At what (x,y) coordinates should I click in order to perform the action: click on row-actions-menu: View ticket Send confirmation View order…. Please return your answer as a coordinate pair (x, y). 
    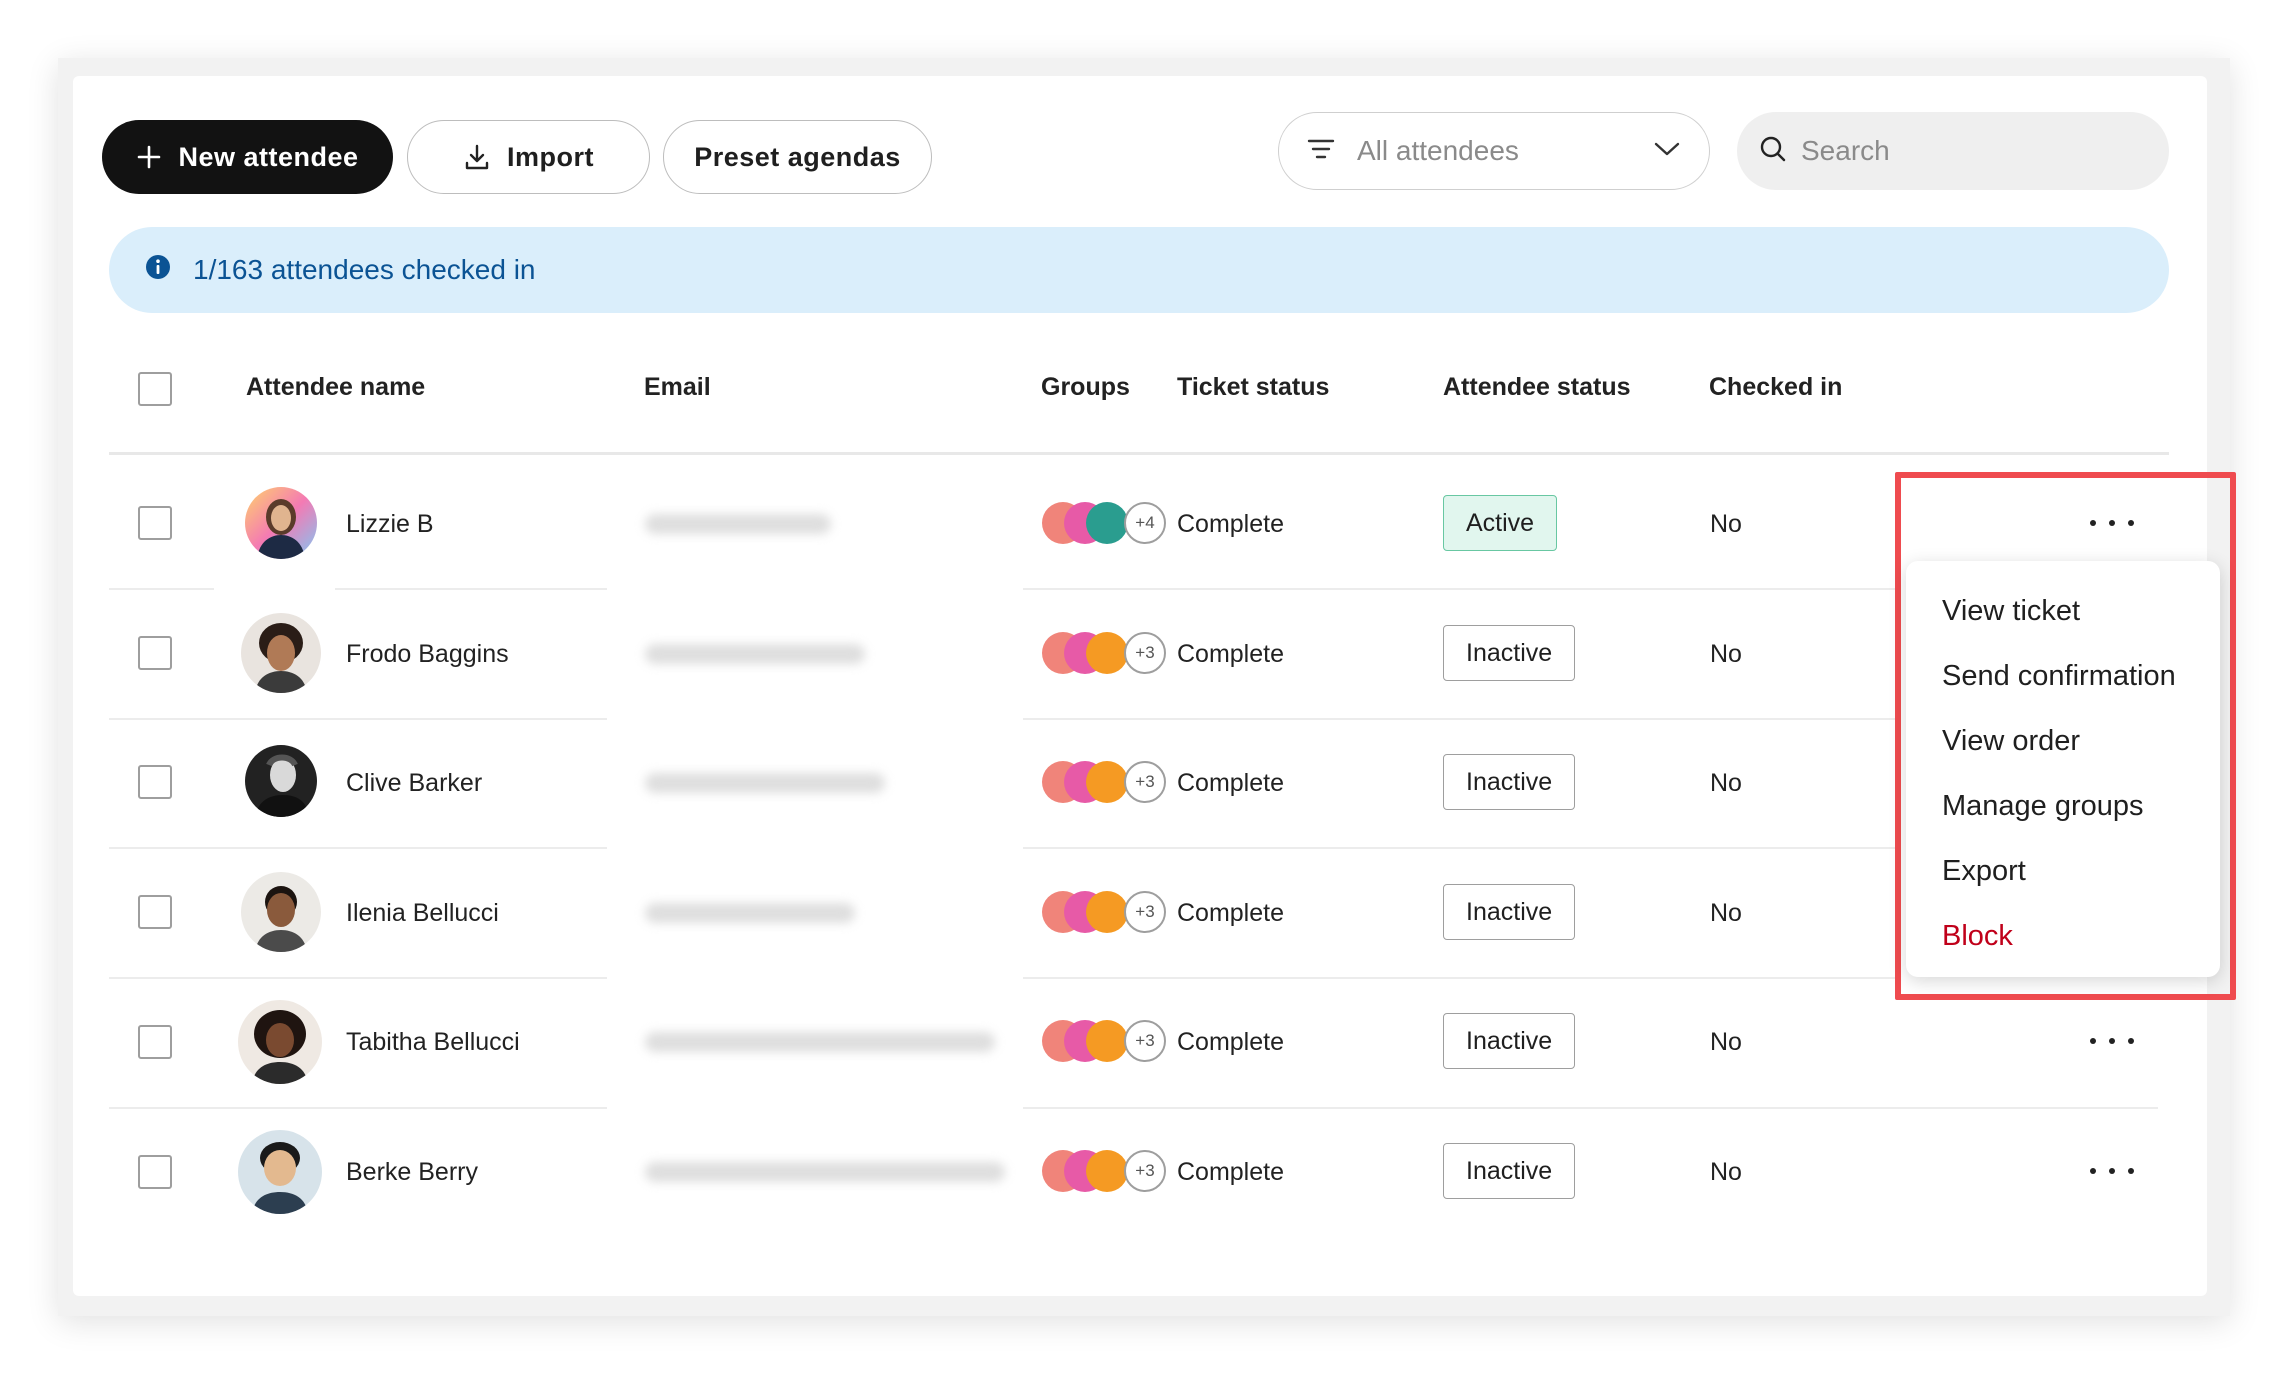
    Looking at the image, I should click on (2063, 769).